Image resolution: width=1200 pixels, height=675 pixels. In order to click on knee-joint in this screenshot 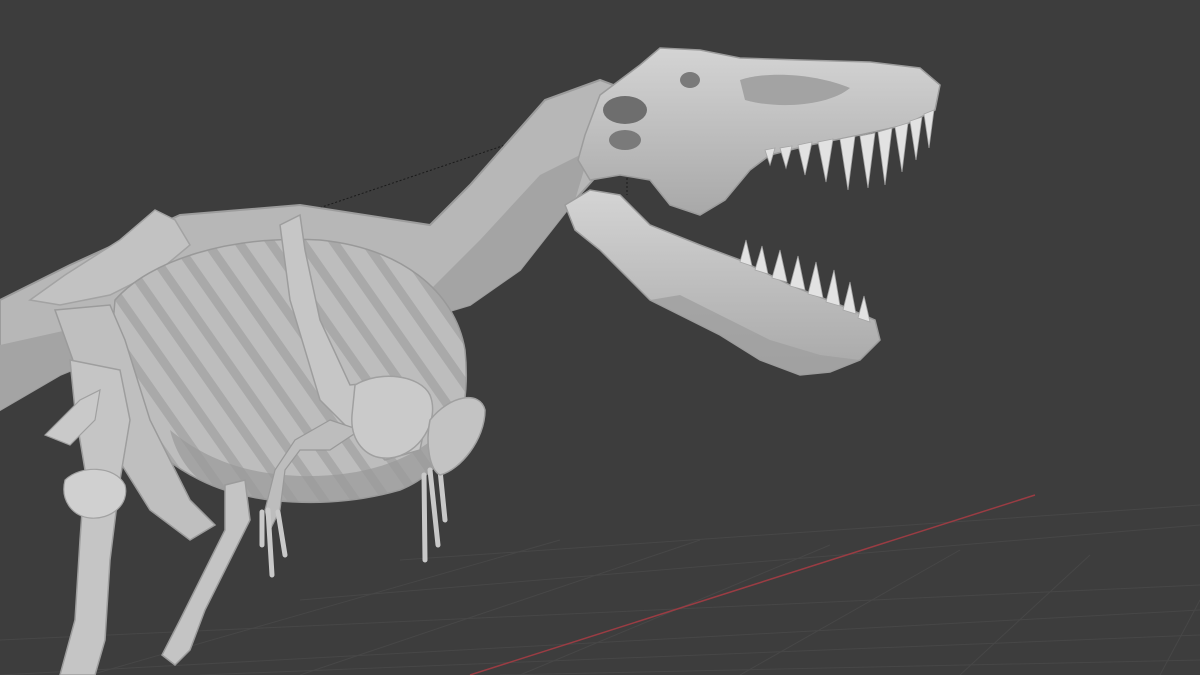, I will do `click(95, 493)`.